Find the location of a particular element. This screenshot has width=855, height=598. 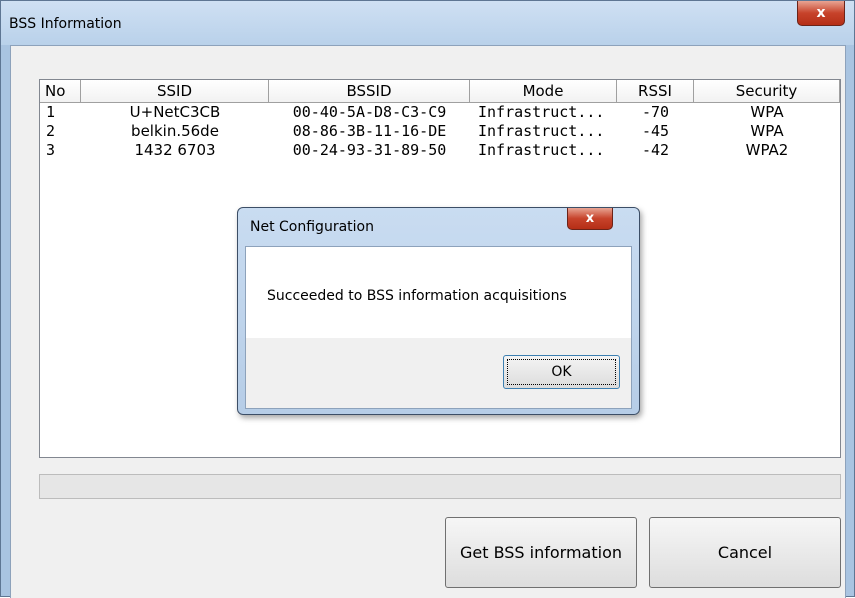

cell-ssid: 1432 6703 is located at coordinates (175, 150).